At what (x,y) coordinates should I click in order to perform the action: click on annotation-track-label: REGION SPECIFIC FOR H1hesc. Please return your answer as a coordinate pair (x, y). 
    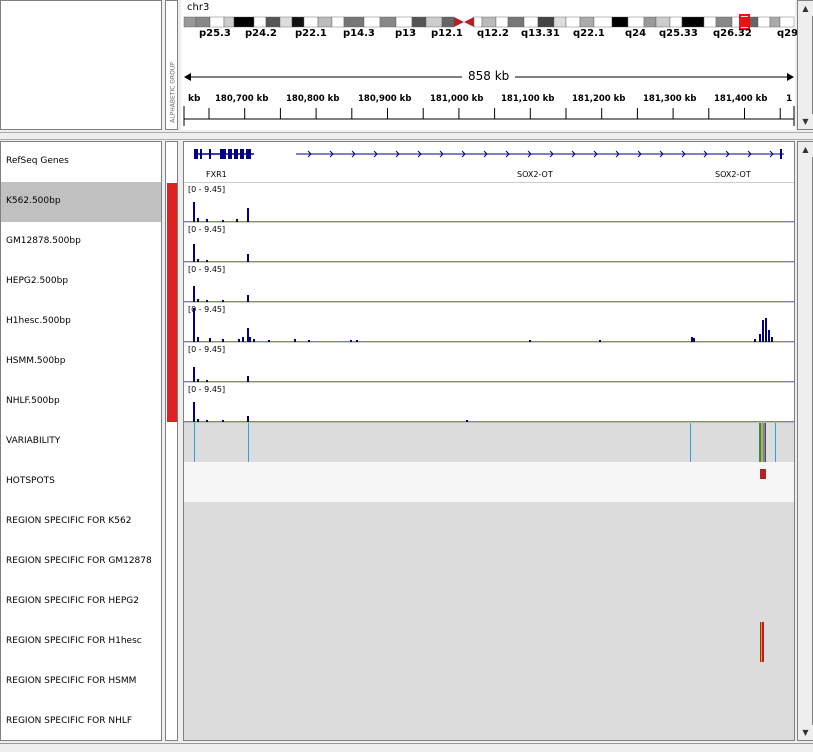
    Looking at the image, I should click on (74, 641).